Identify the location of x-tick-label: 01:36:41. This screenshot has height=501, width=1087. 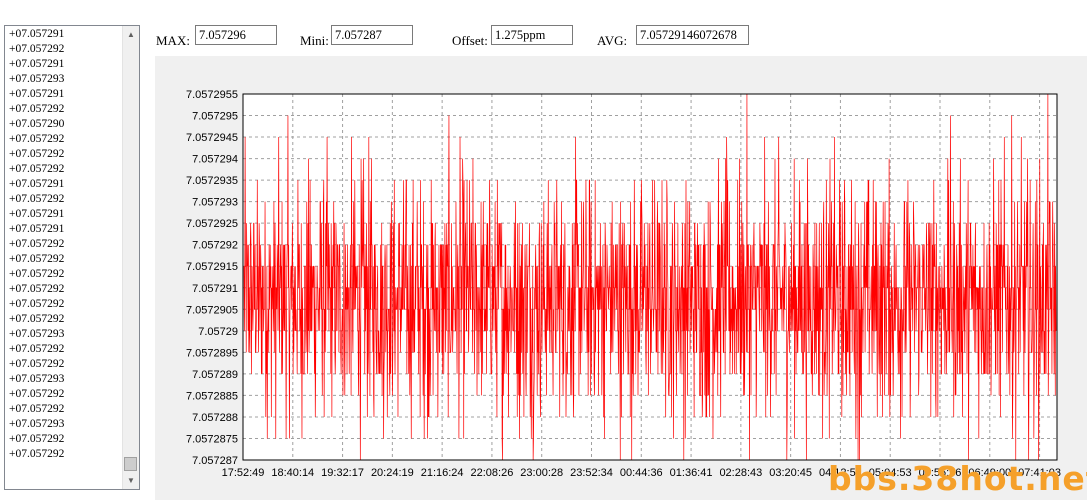
(691, 473).